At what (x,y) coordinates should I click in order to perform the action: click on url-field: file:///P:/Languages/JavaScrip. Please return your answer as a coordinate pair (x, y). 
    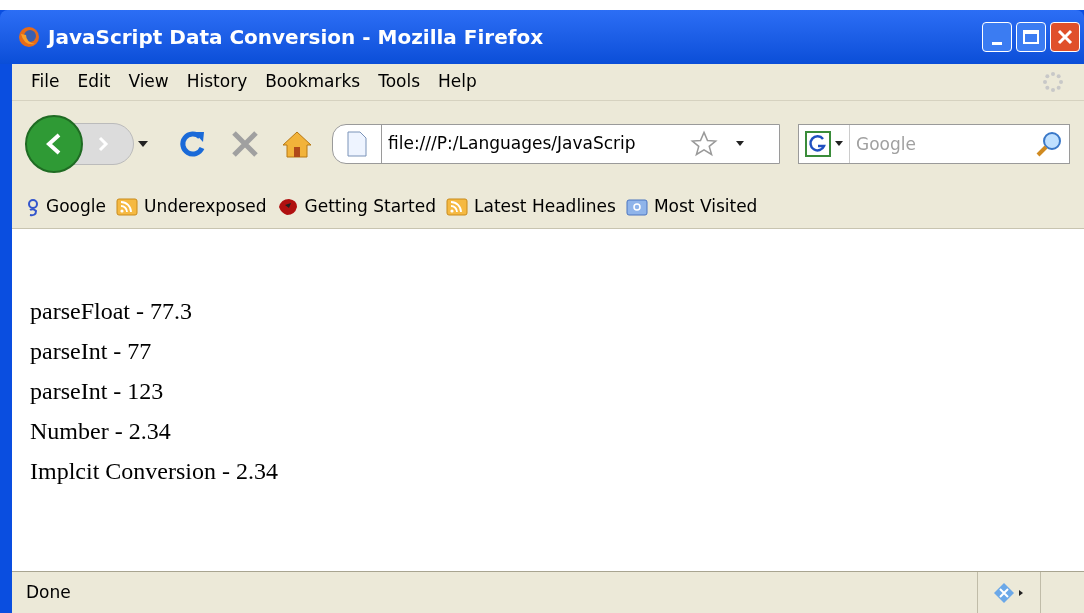
    Looking at the image, I should click on (538, 143).